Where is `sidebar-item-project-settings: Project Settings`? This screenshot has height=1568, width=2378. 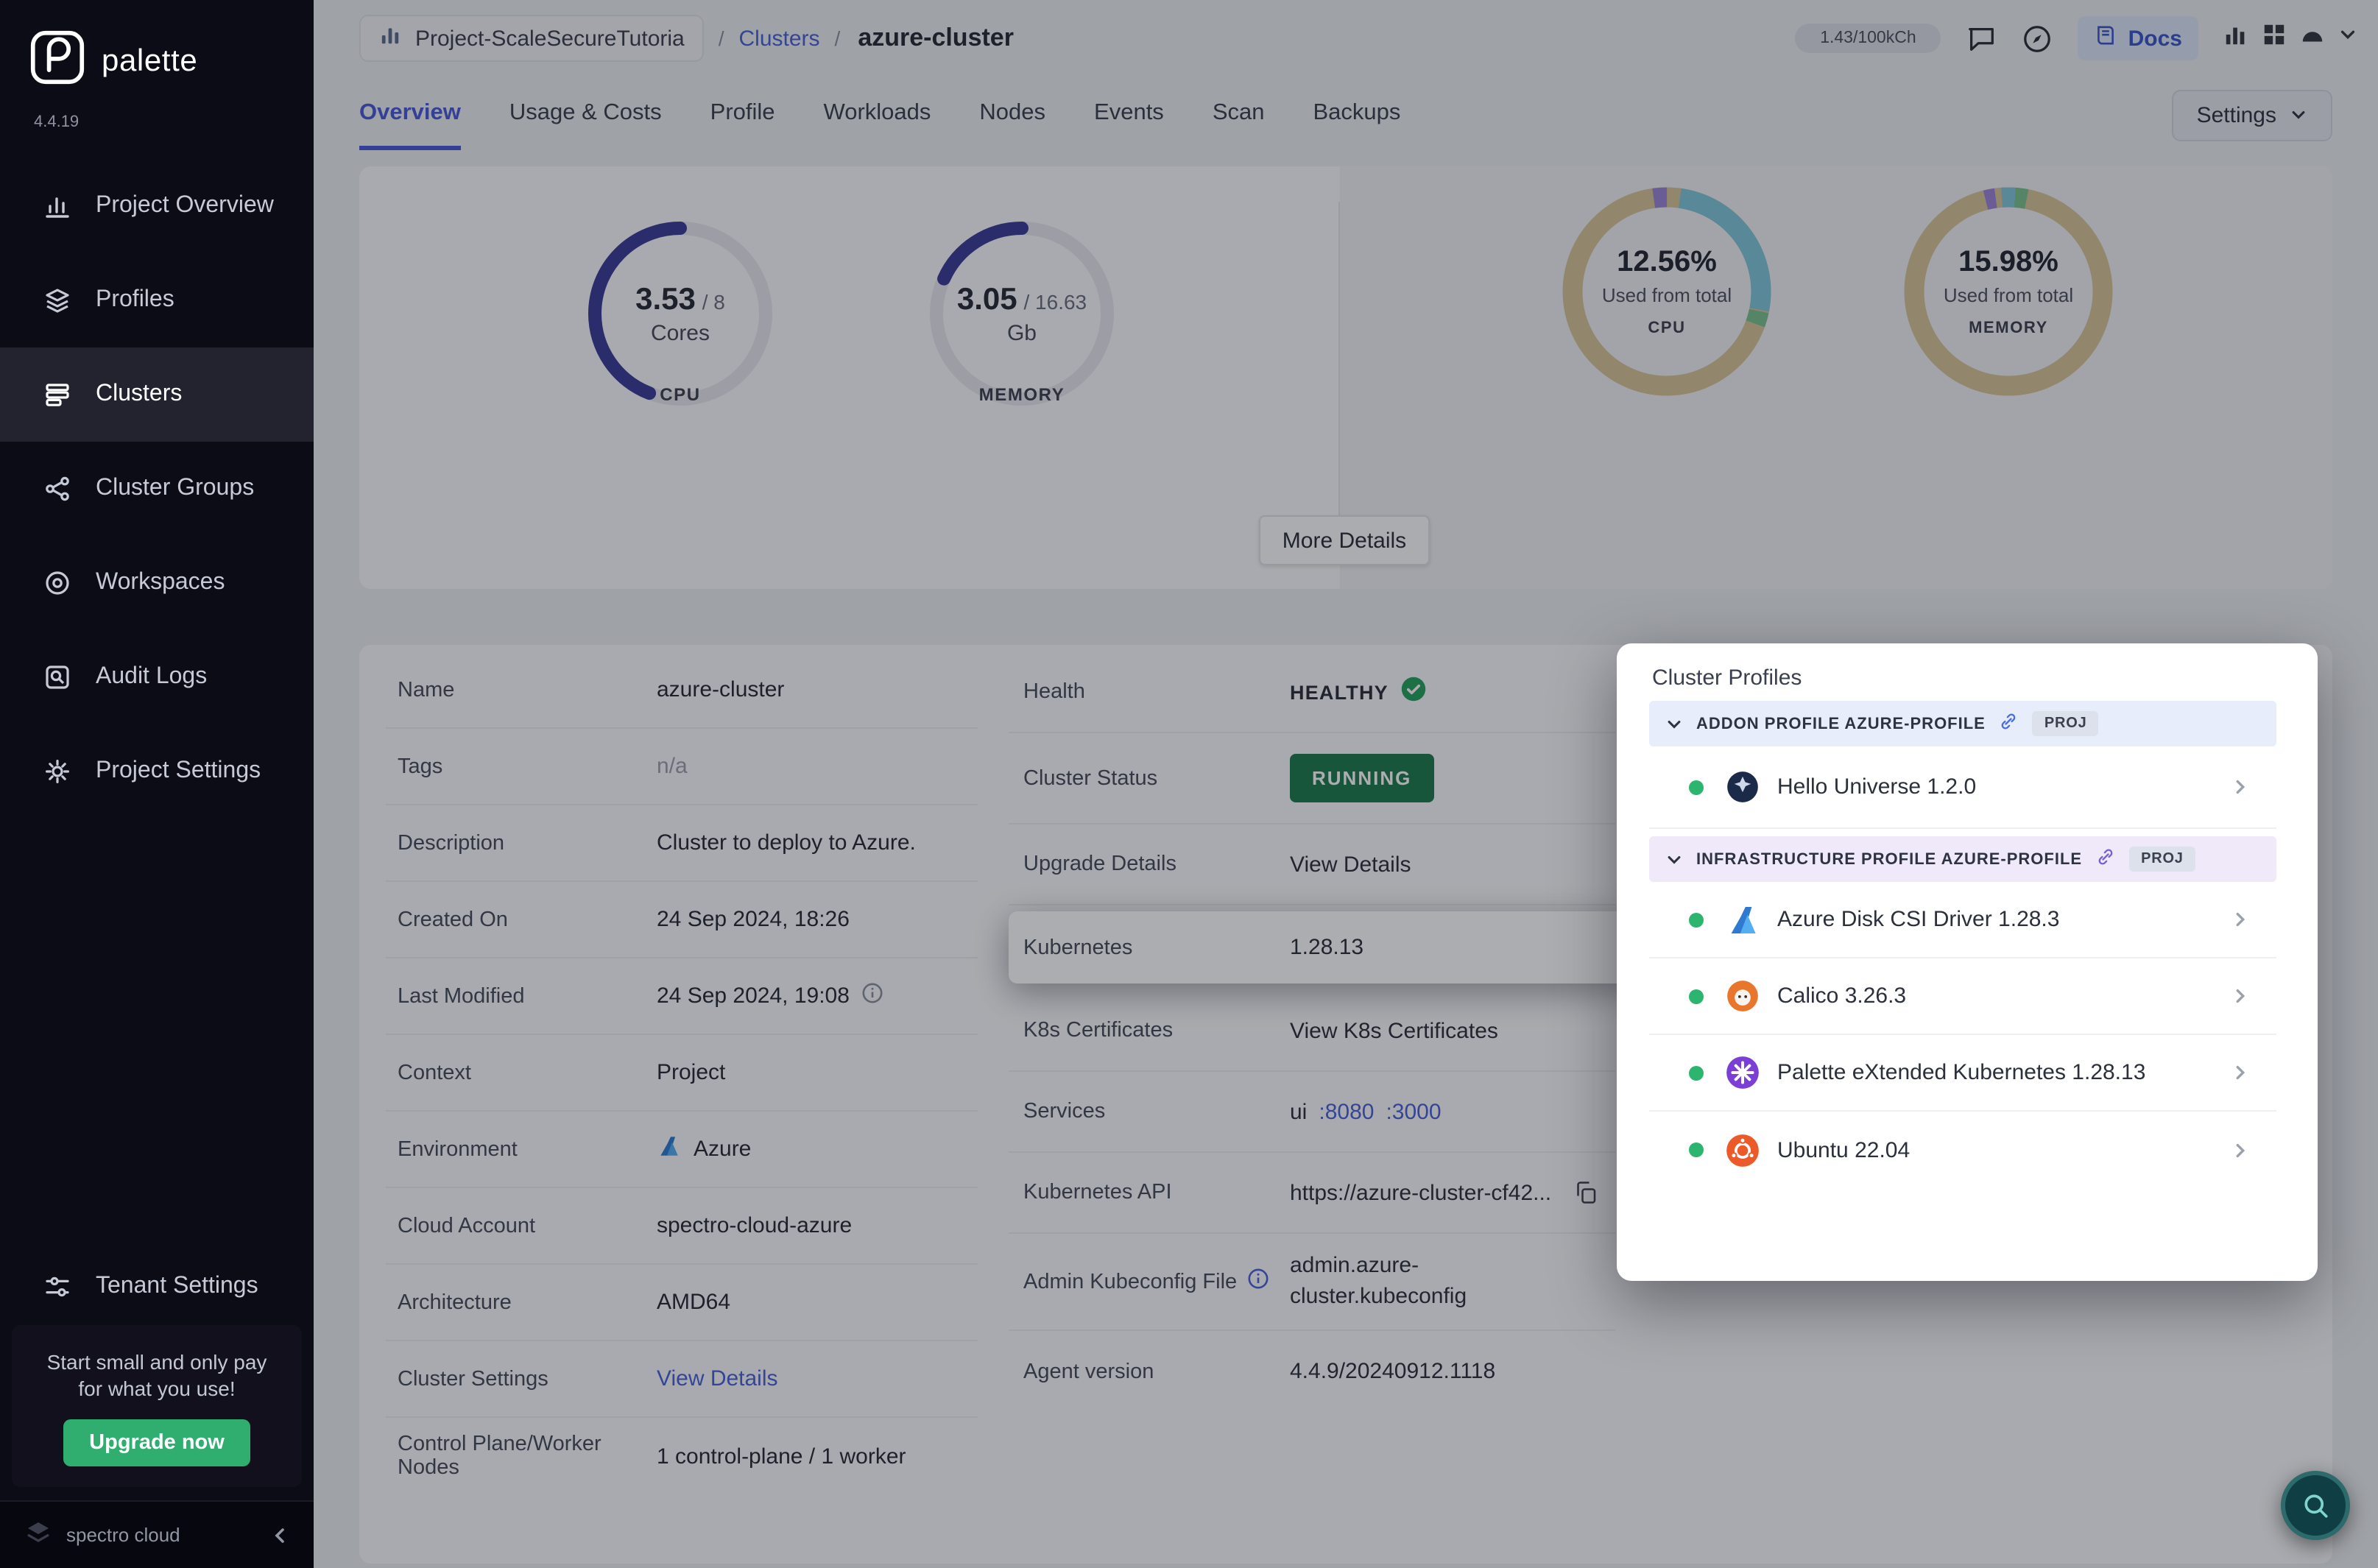 sidebar-item-project-settings: Project Settings is located at coordinates (157, 772).